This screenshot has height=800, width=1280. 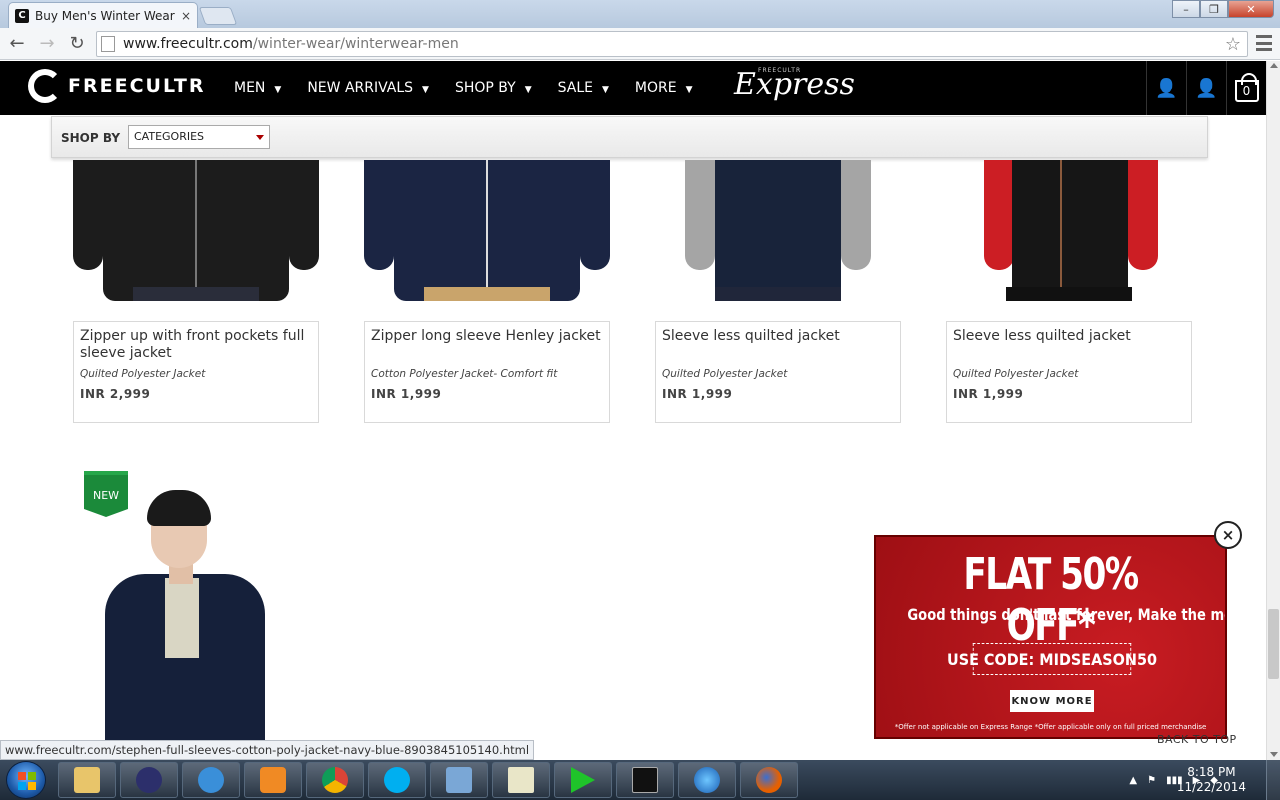 I want to click on header-icons: 👤 👤 0, so click(x=1206, y=88).